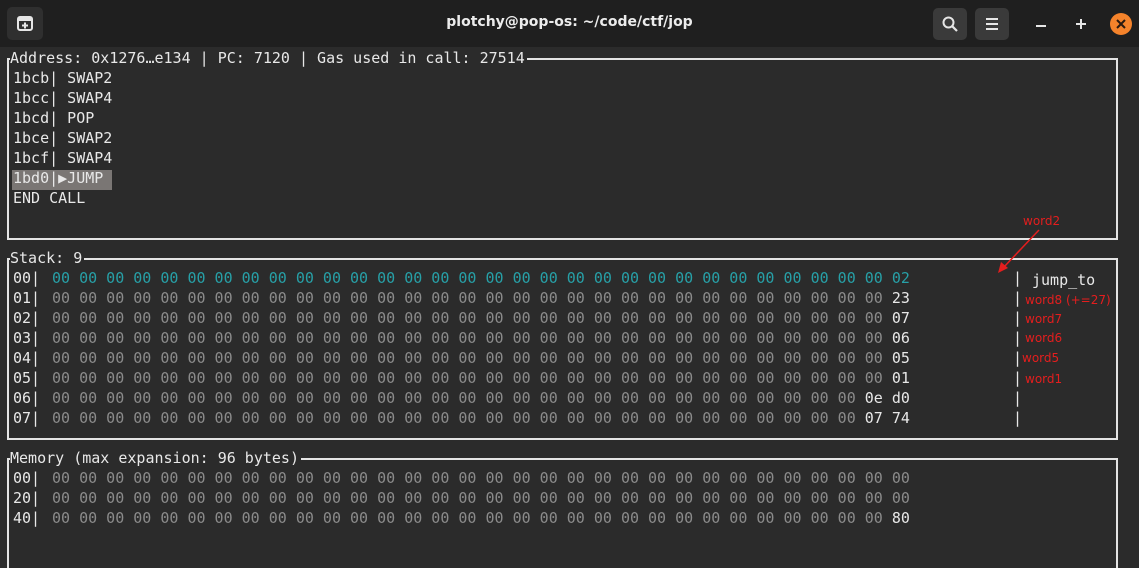 The height and width of the screenshot is (568, 1139). What do you see at coordinates (63, 158) in the screenshot?
I see `code-line: 1bcf| SWAP4` at bounding box center [63, 158].